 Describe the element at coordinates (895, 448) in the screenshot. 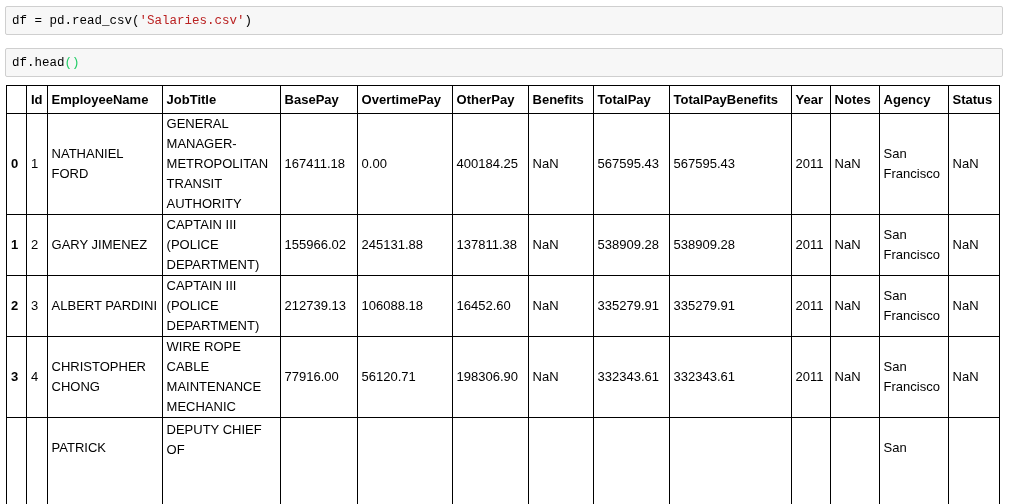

I see `table-cell-text: San` at that location.